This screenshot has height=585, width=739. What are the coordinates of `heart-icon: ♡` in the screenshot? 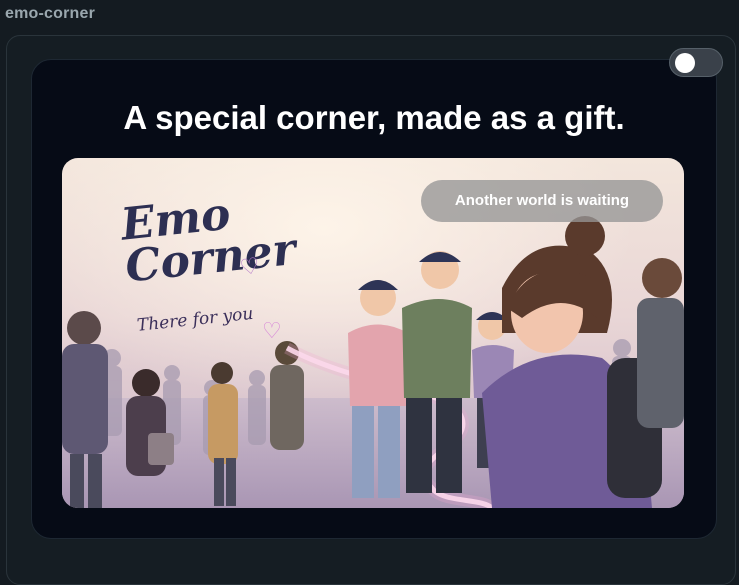 It's located at (249, 266).